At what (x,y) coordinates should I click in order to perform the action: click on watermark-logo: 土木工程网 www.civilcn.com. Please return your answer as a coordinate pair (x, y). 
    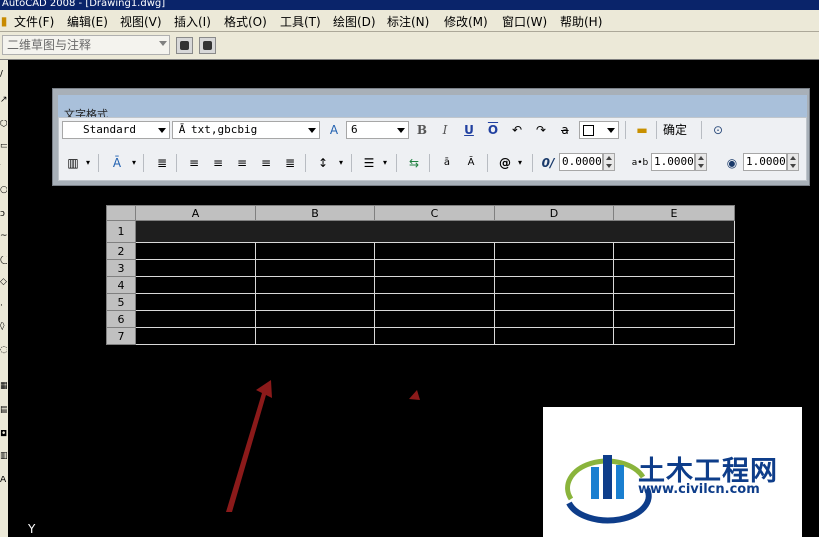
    Looking at the image, I should click on (672, 472).